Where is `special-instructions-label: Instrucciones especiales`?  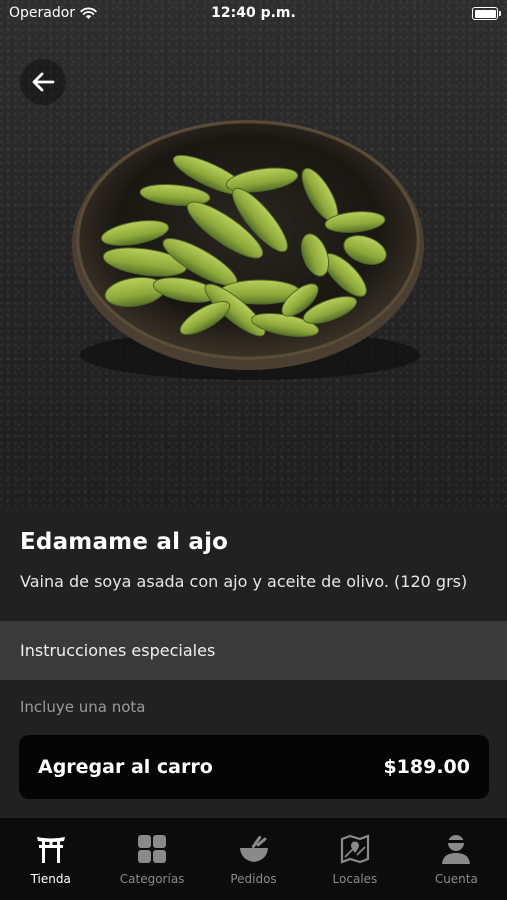 special-instructions-label: Instrucciones especiales is located at coordinates (118, 650).